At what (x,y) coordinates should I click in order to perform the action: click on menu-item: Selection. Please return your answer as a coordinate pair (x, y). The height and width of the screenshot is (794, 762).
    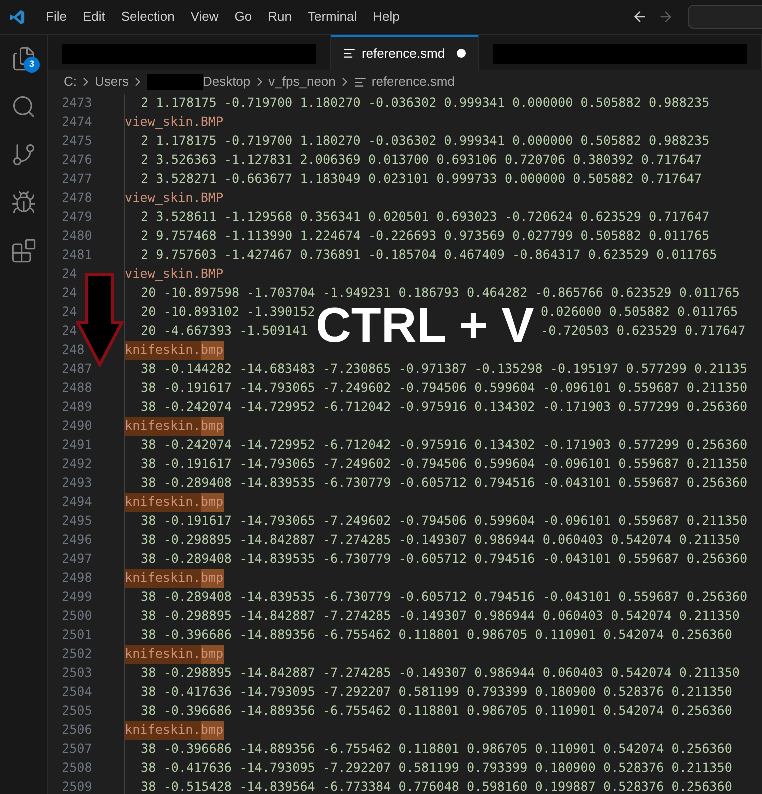
    Looking at the image, I should click on (148, 17).